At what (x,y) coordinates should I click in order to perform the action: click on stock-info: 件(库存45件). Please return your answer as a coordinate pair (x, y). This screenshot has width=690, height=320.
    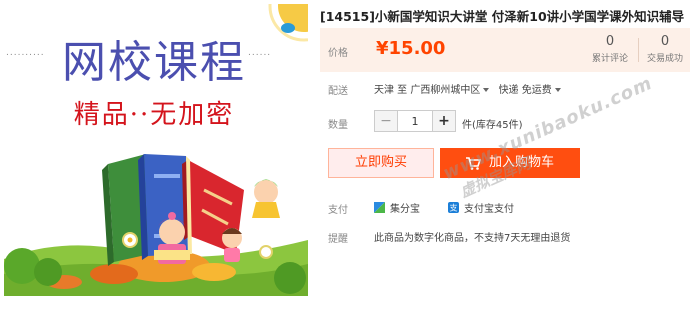
    Looking at the image, I should click on (492, 125).